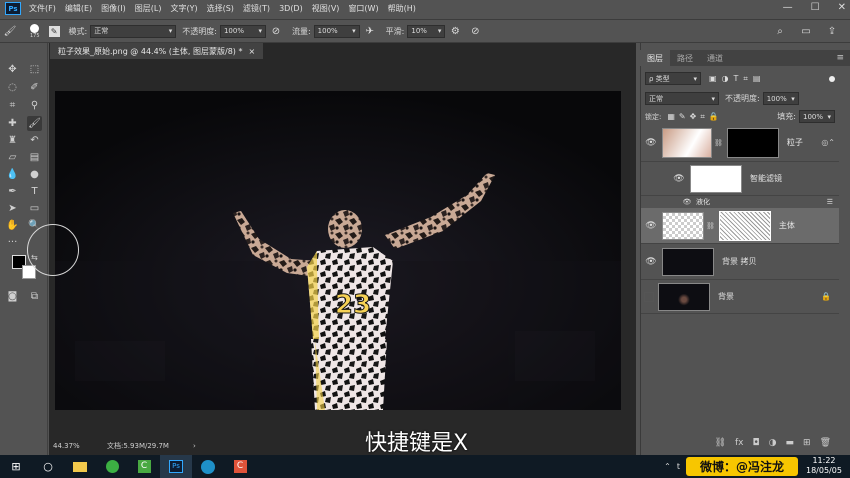 The height and width of the screenshot is (478, 850). What do you see at coordinates (402, 8) in the screenshot?
I see `menu-help: 帮助(H)` at bounding box center [402, 8].